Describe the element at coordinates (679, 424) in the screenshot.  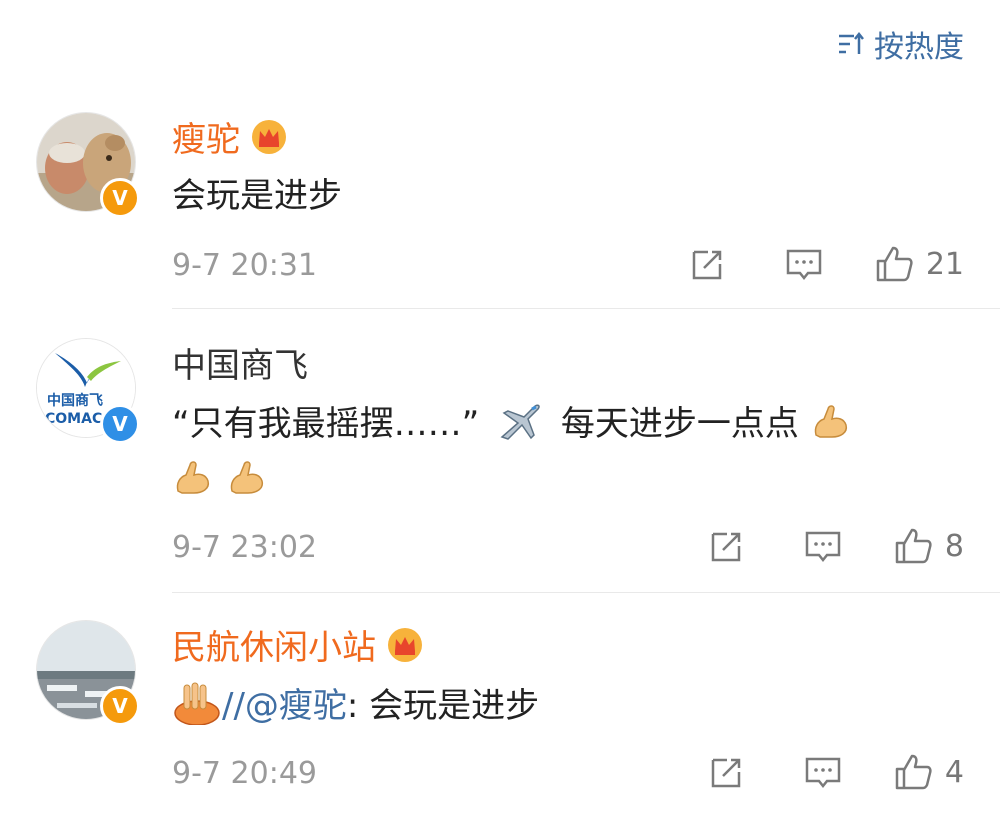
I see `comment-body: 每天进步一点点` at that location.